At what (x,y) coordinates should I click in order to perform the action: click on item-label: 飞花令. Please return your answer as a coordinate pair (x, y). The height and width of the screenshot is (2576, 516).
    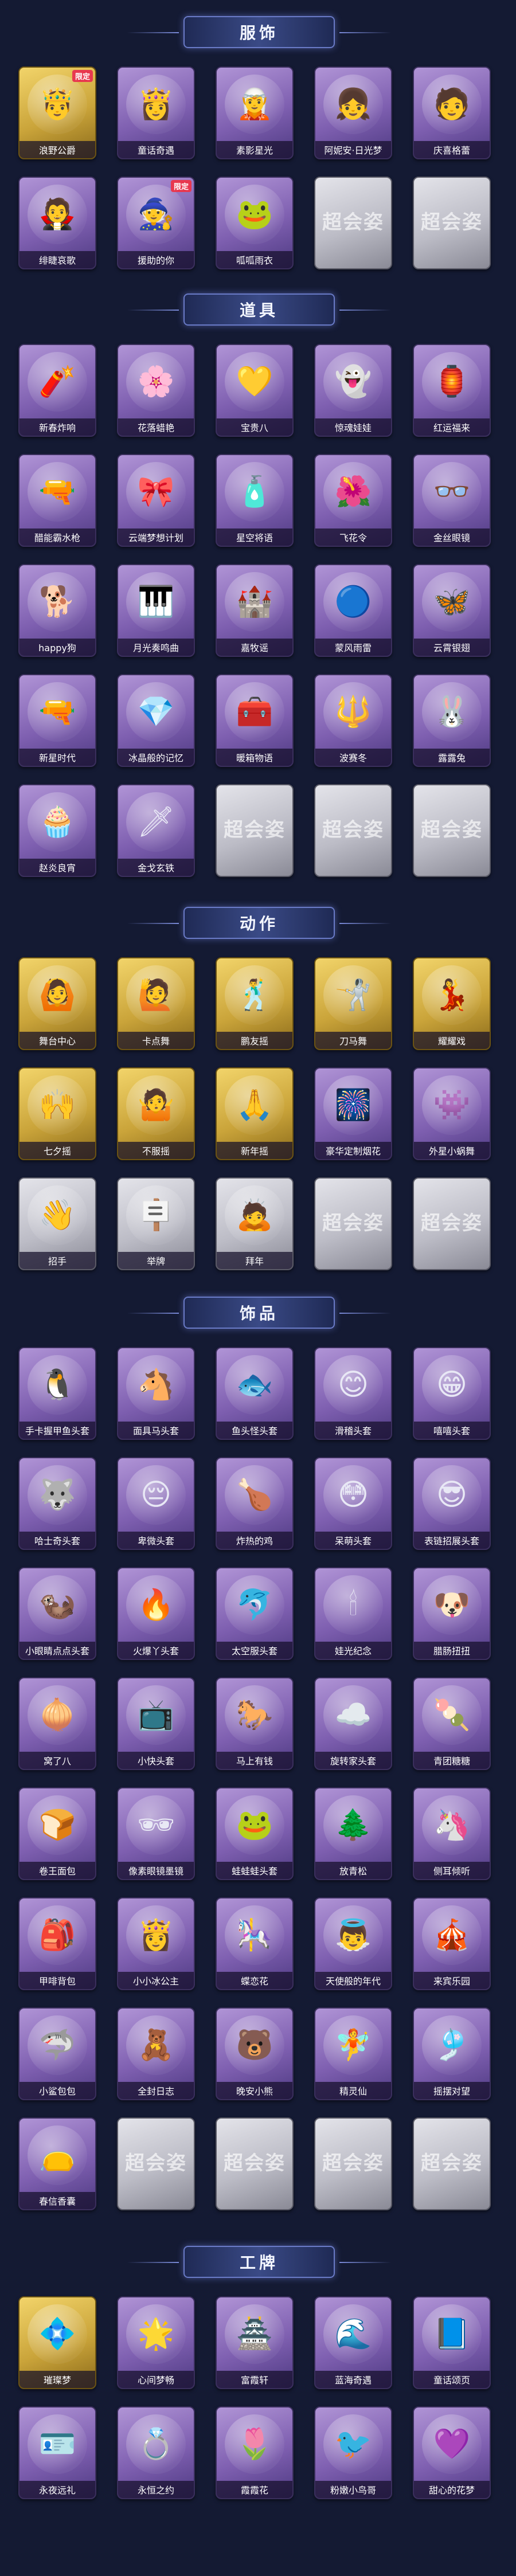
    Looking at the image, I should click on (353, 537).